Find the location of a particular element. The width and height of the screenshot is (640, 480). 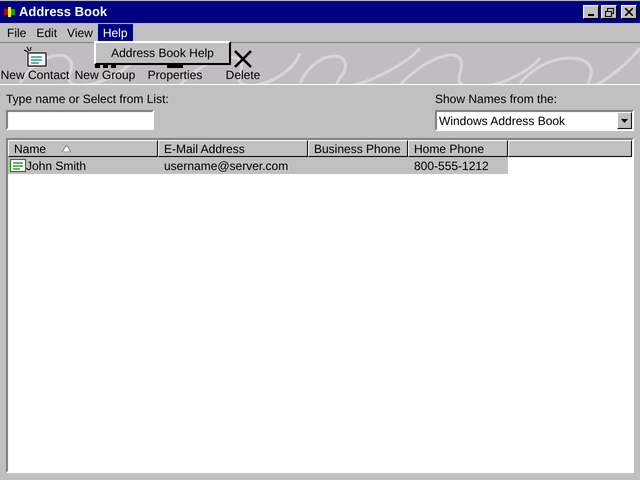

table-cell-text: John Smith is located at coordinates (56, 166).